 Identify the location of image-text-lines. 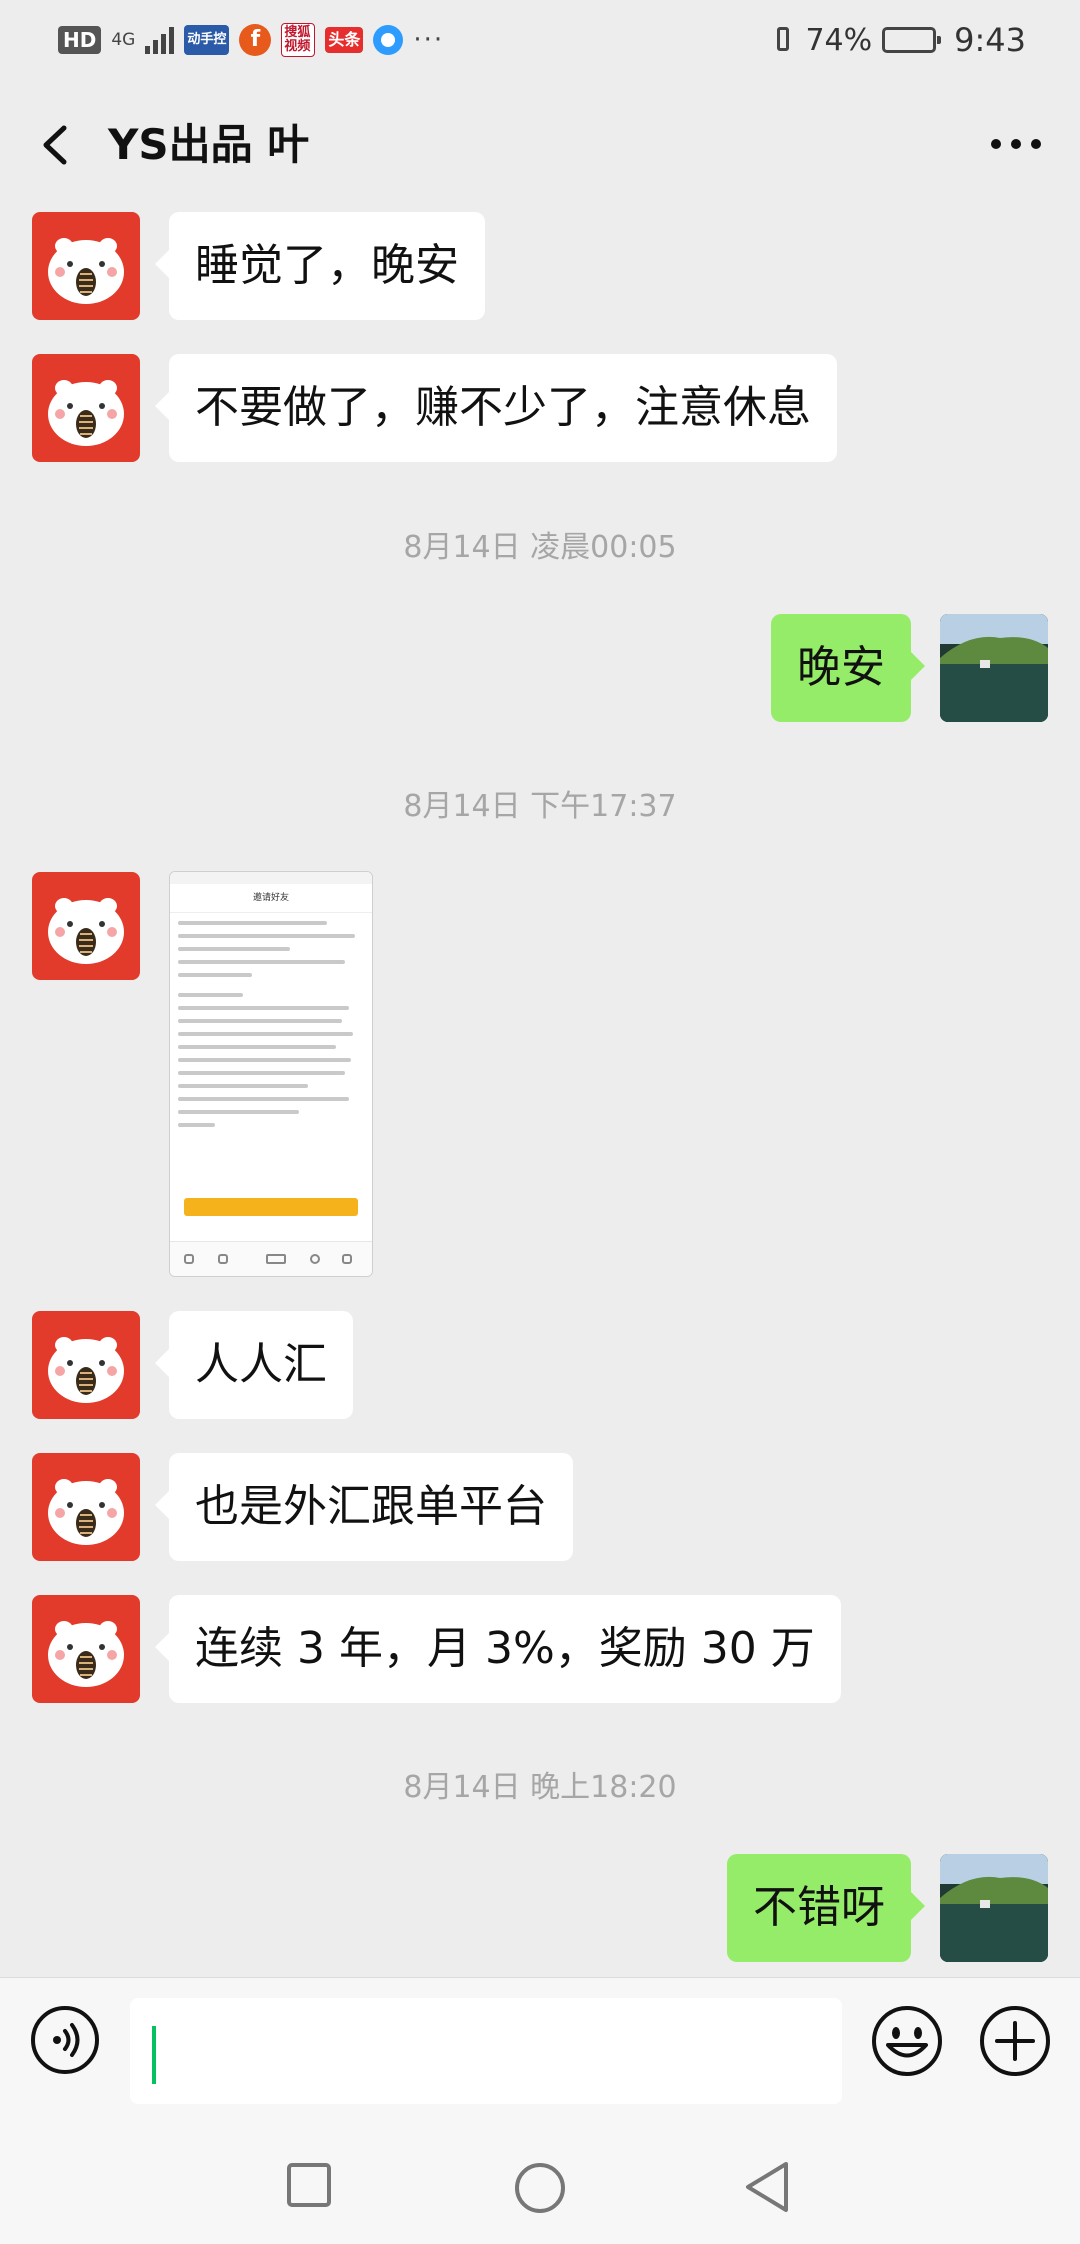
(271, 1028).